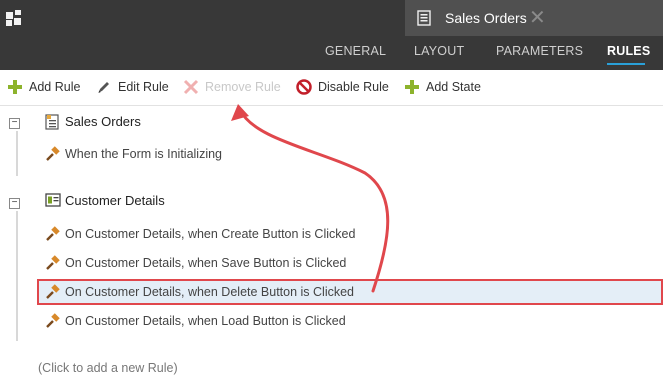 This screenshot has width=663, height=388. Describe the element at coordinates (439, 51) in the screenshot. I see `tab-layout: LAYOUT` at that location.